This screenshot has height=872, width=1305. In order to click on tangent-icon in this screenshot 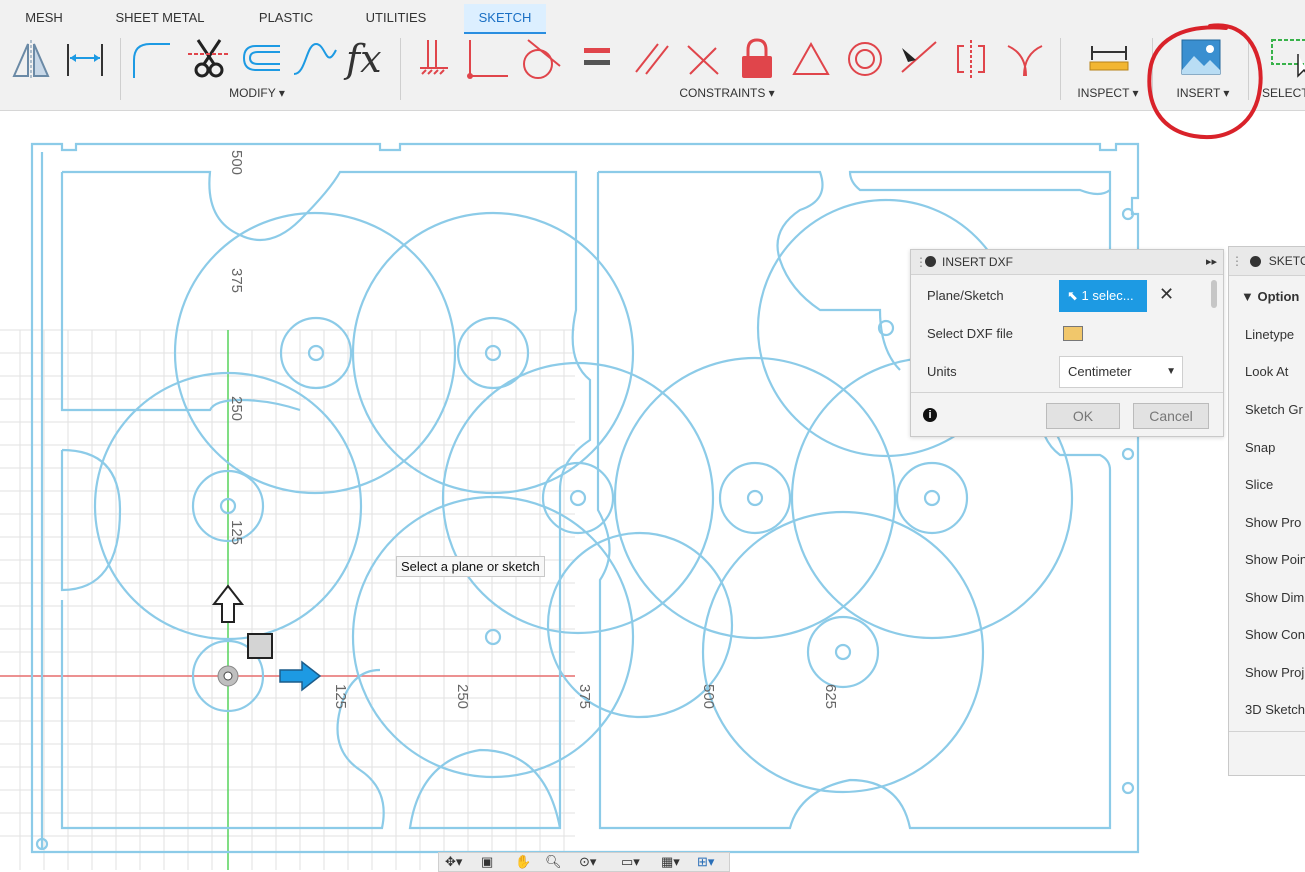, I will do `click(539, 59)`.